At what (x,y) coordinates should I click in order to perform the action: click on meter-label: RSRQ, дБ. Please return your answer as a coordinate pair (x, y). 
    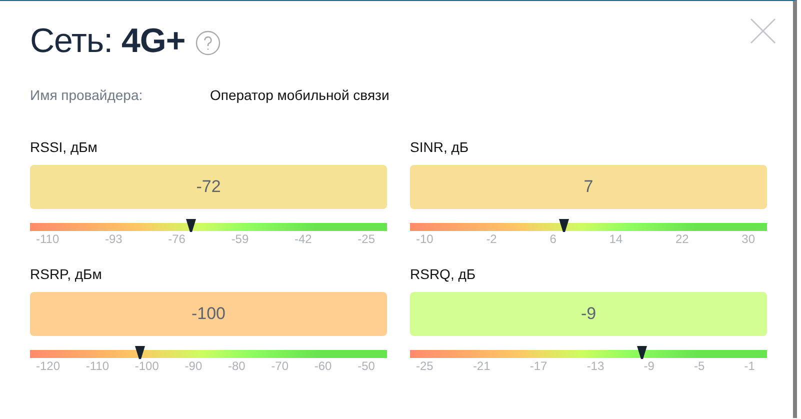
    Looking at the image, I should click on (443, 275).